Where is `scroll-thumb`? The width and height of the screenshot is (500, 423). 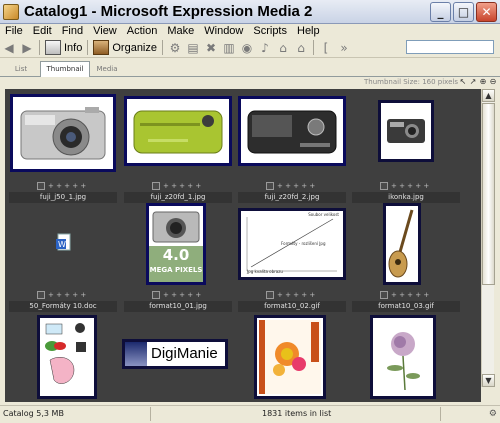 scroll-thumb is located at coordinates (488, 194).